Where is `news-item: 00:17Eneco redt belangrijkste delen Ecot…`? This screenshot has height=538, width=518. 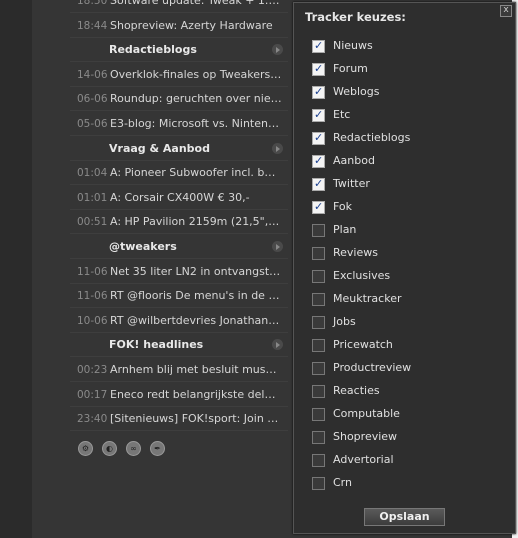
news-item: 00:17Eneco redt belangrijkste delen Ecot… is located at coordinates (179, 395).